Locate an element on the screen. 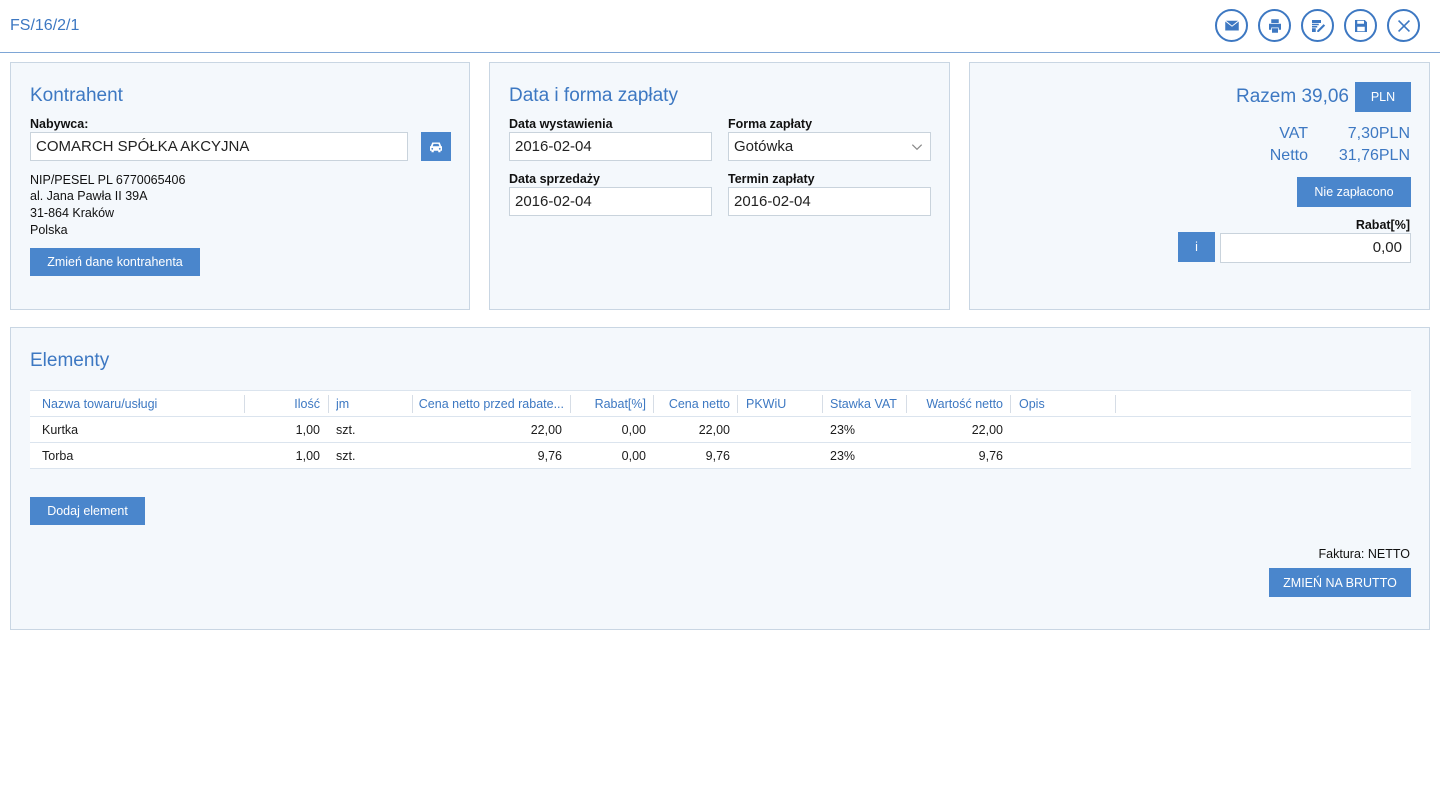 This screenshot has width=1440, height=810. col-description: Opis is located at coordinates (1064, 403).